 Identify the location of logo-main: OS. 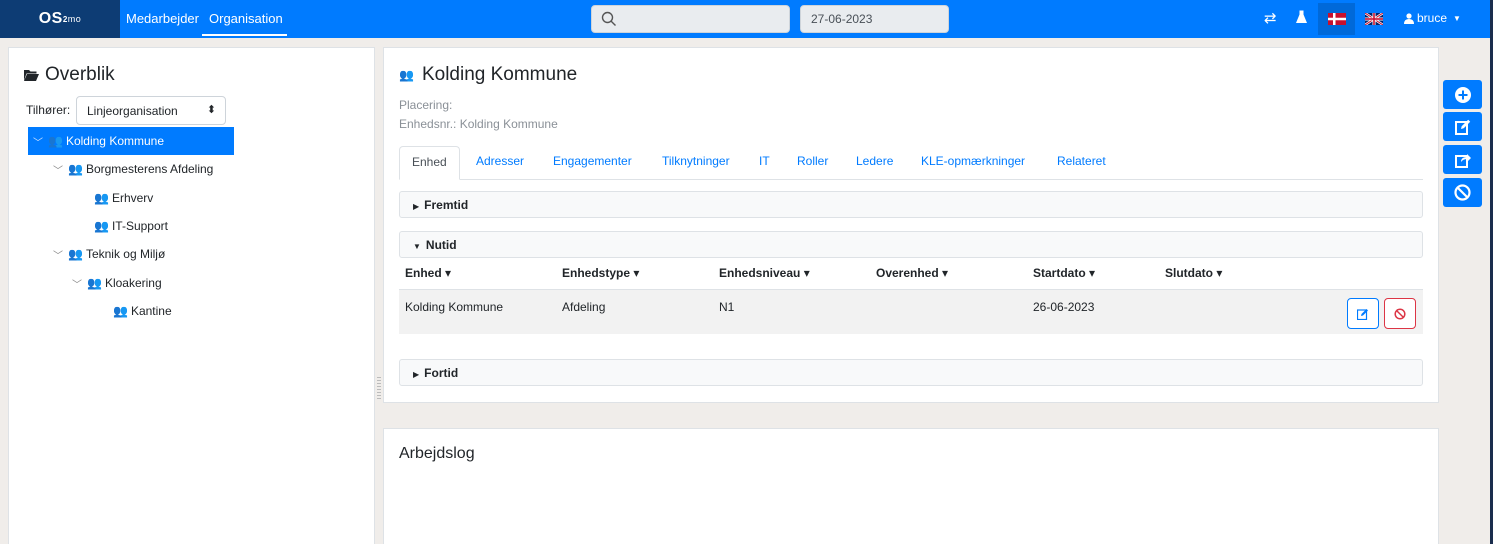
(50, 18).